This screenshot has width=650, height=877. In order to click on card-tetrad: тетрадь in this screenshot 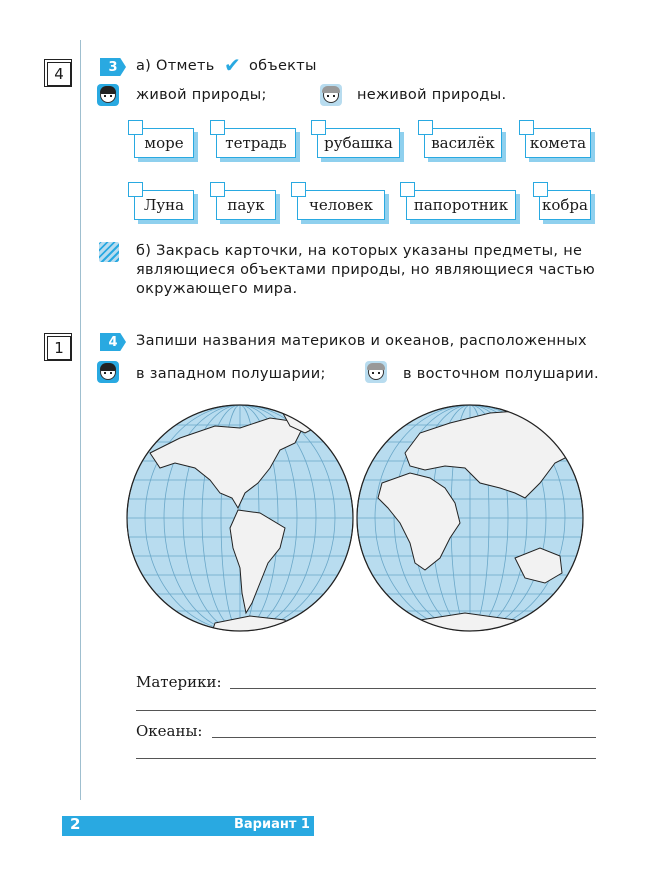, I will do `click(253, 139)`.